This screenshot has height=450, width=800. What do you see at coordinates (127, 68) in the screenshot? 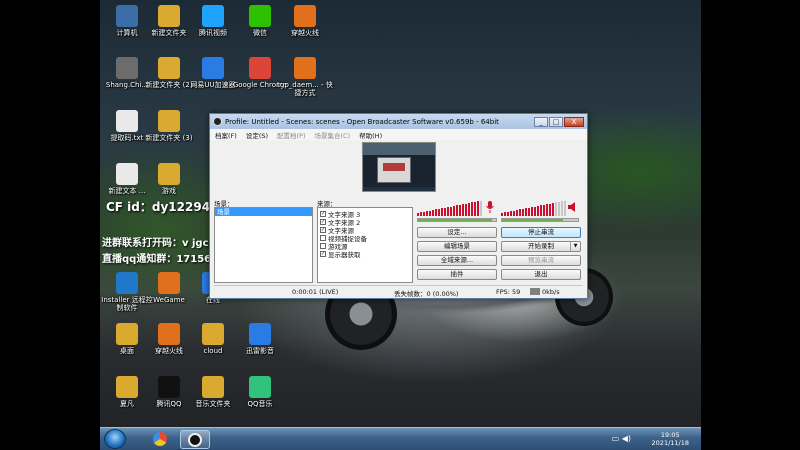
I see `video-file-icon` at bounding box center [127, 68].